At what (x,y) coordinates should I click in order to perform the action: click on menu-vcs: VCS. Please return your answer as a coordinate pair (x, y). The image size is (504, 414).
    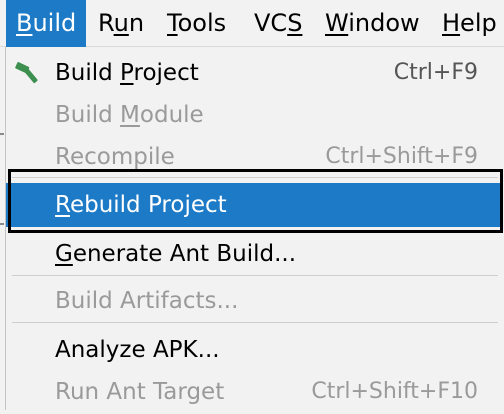
    Looking at the image, I should click on (278, 23).